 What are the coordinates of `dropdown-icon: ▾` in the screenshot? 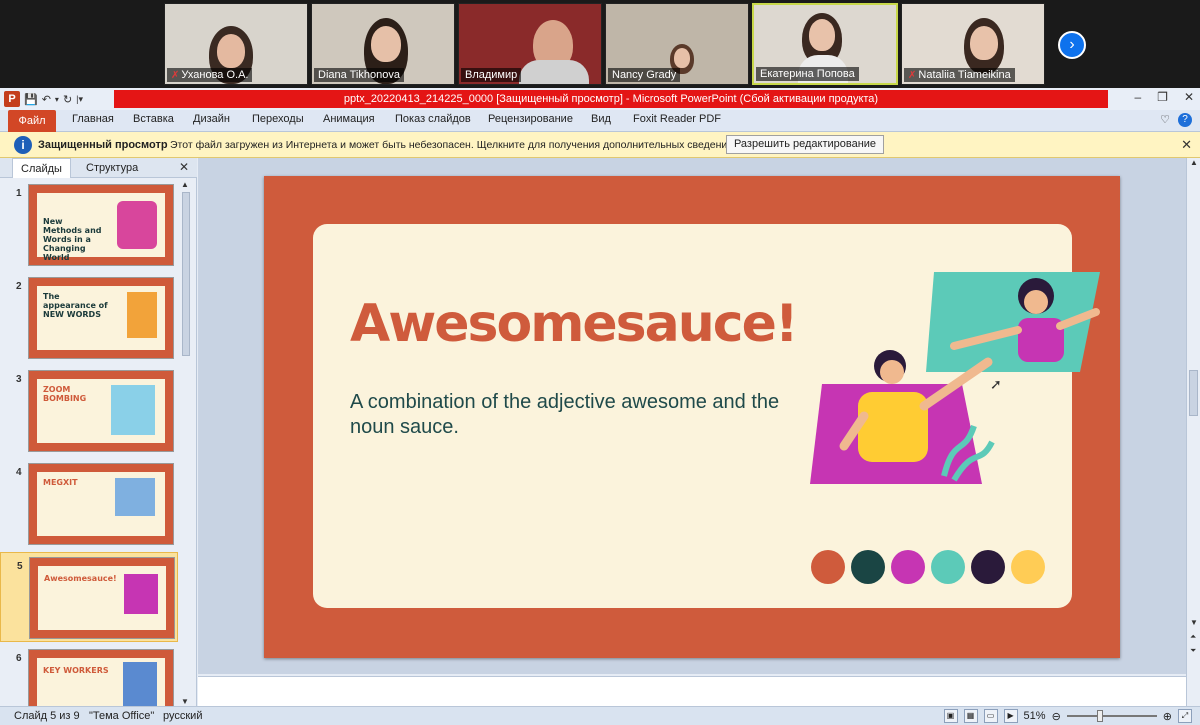 It's located at (57, 99).